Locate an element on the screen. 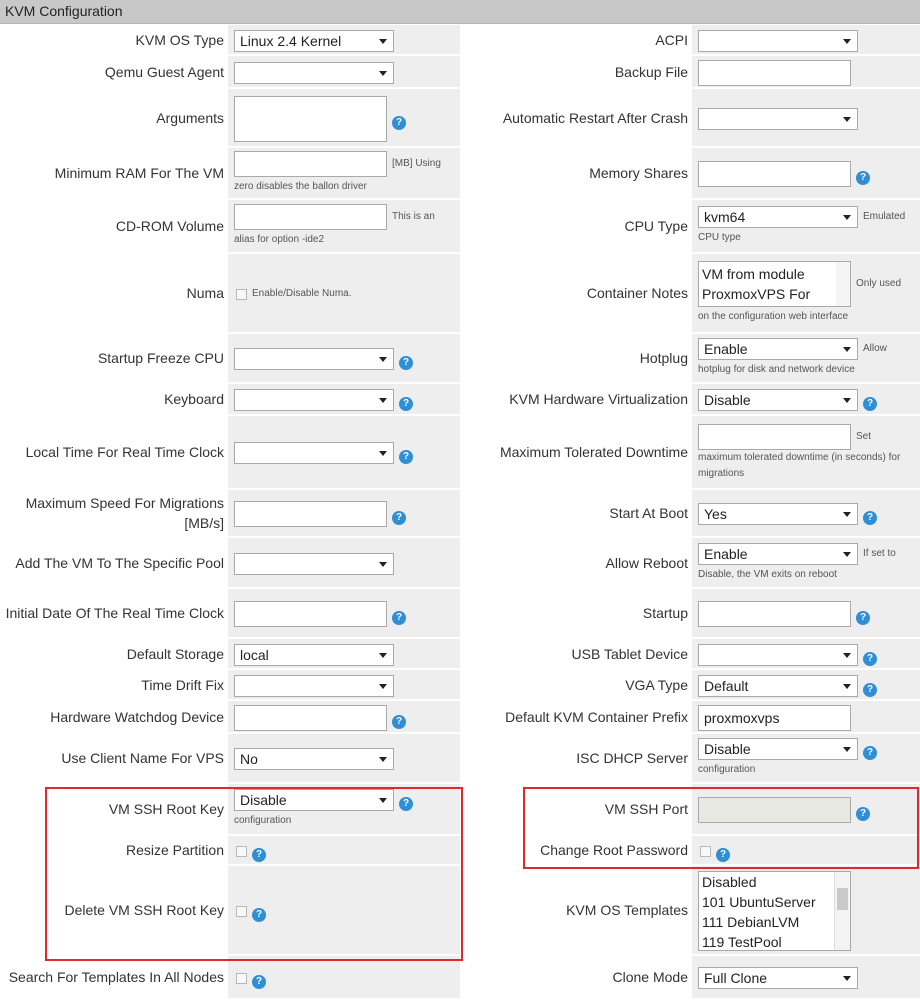  min-ram-input is located at coordinates (310, 164).